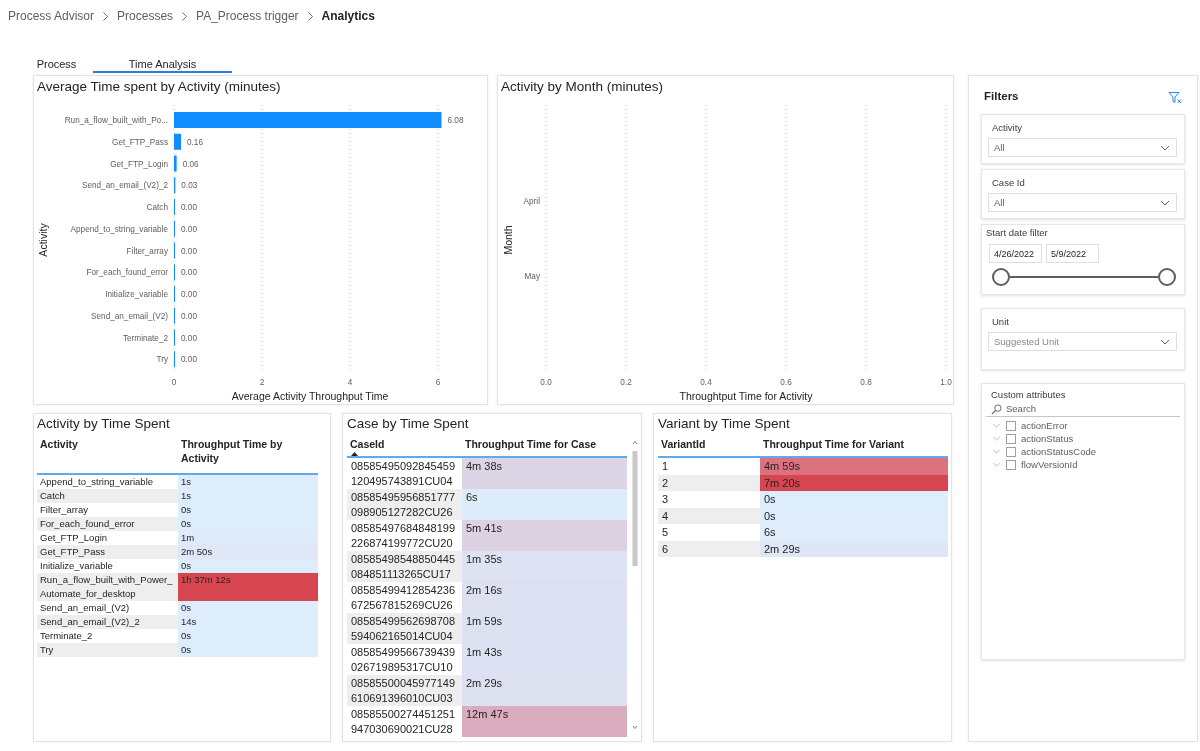 The height and width of the screenshot is (751, 1200). What do you see at coordinates (531, 201) in the screenshot?
I see `category-label: April` at bounding box center [531, 201].